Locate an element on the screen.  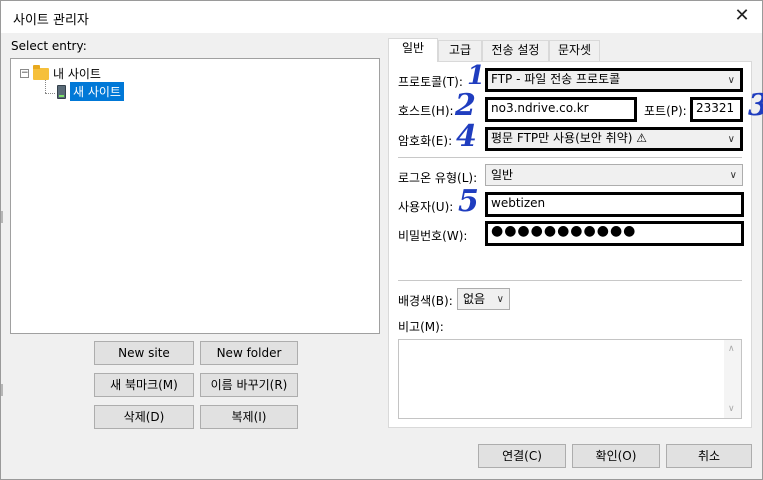
password-input: ●●●●●●●●●●● is located at coordinates (614, 233).